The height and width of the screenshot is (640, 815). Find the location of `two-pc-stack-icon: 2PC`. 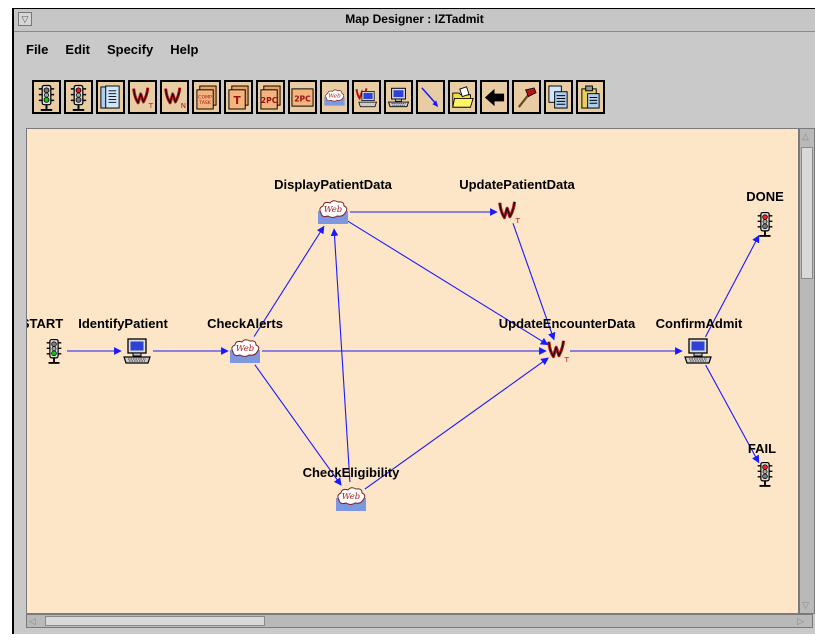

two-pc-stack-icon: 2PC is located at coordinates (270, 97).